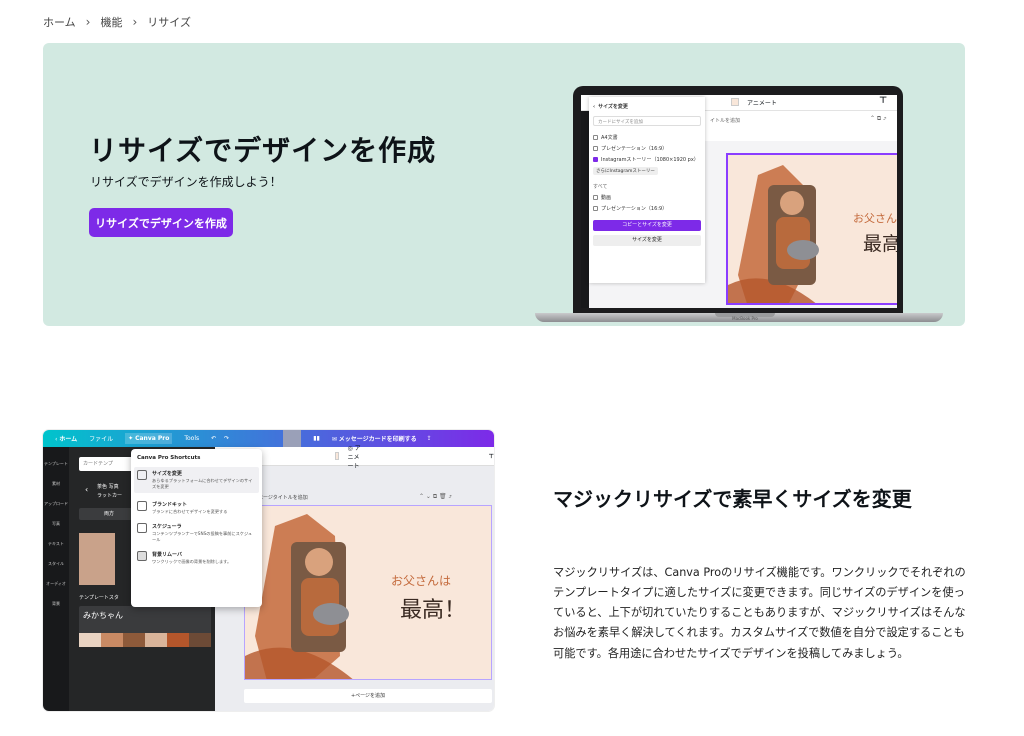 The width and height of the screenshot is (1024, 736). What do you see at coordinates (111, 22) in the screenshot?
I see `breadcrumb-features-link: 機能` at bounding box center [111, 22].